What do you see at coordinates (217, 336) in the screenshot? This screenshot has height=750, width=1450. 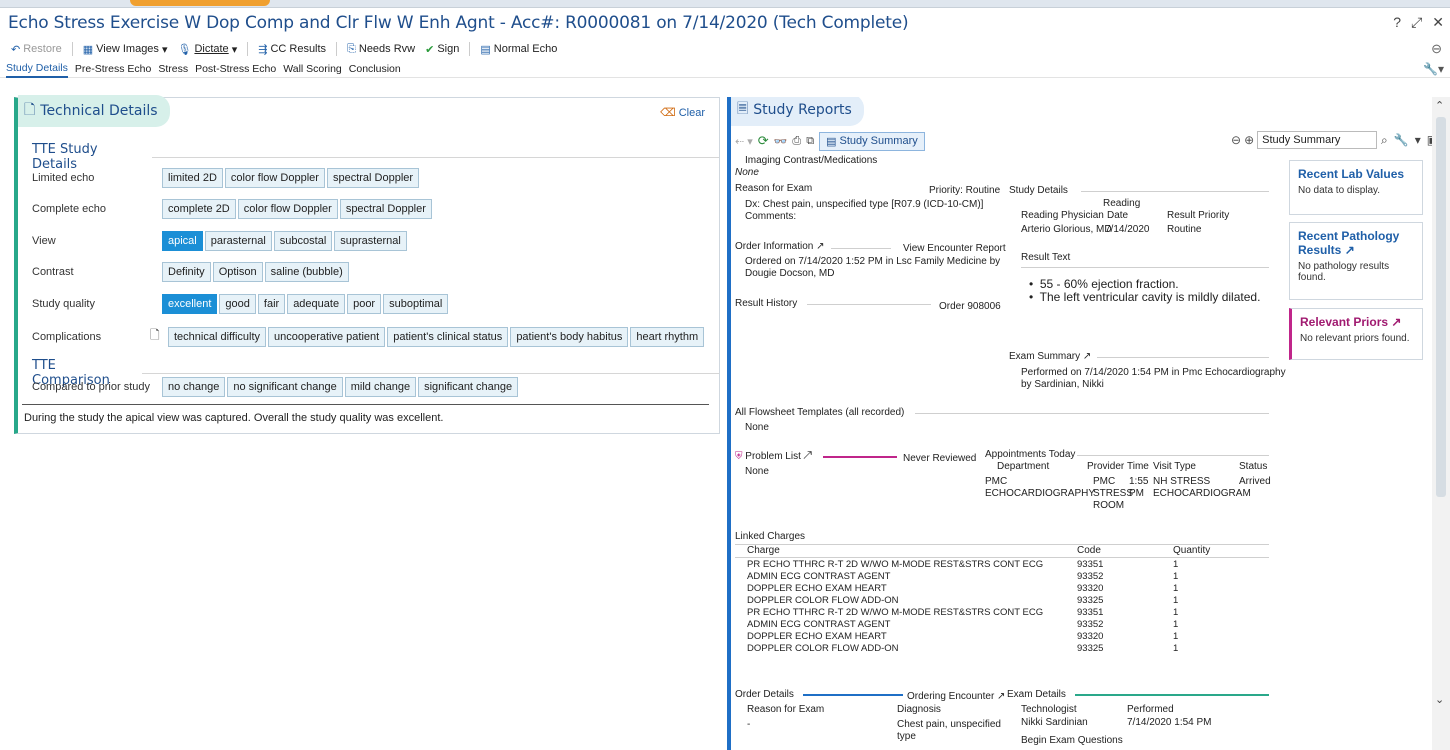 I see `technical-difficulty-chip: technical difficulty` at bounding box center [217, 336].